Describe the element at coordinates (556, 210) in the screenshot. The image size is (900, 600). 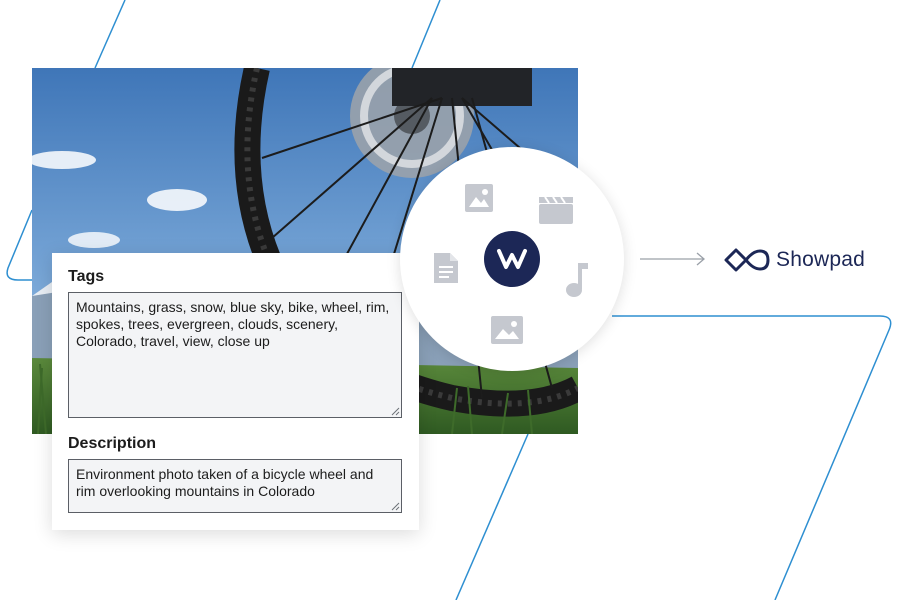
I see `video-clapperboard-icon` at that location.